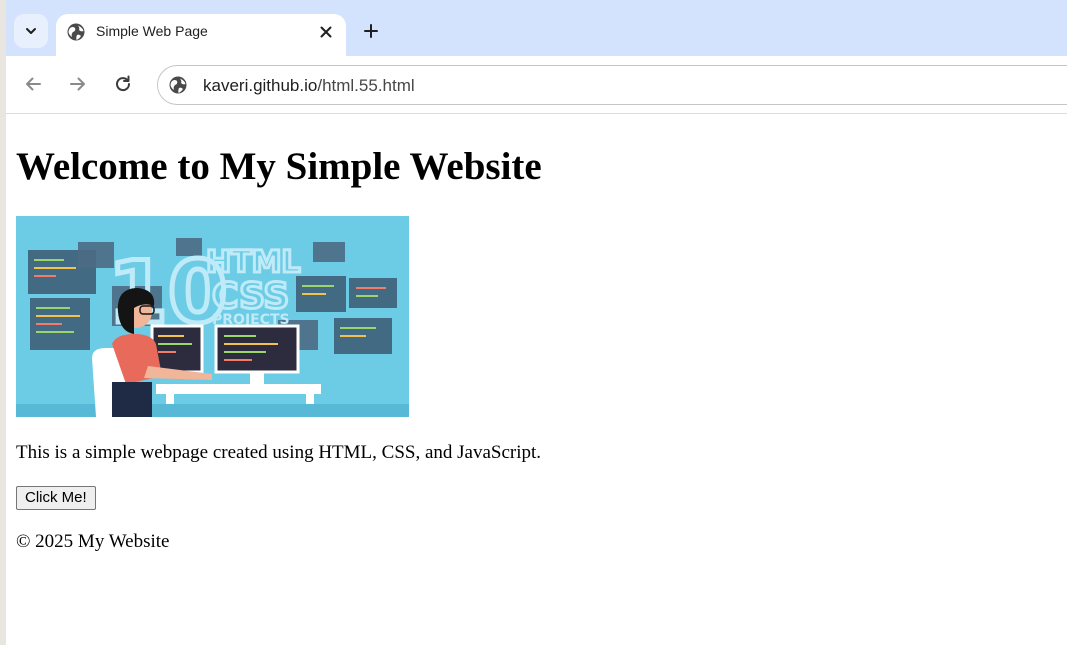 The height and width of the screenshot is (645, 1067). I want to click on reload-icon, so click(123, 83).